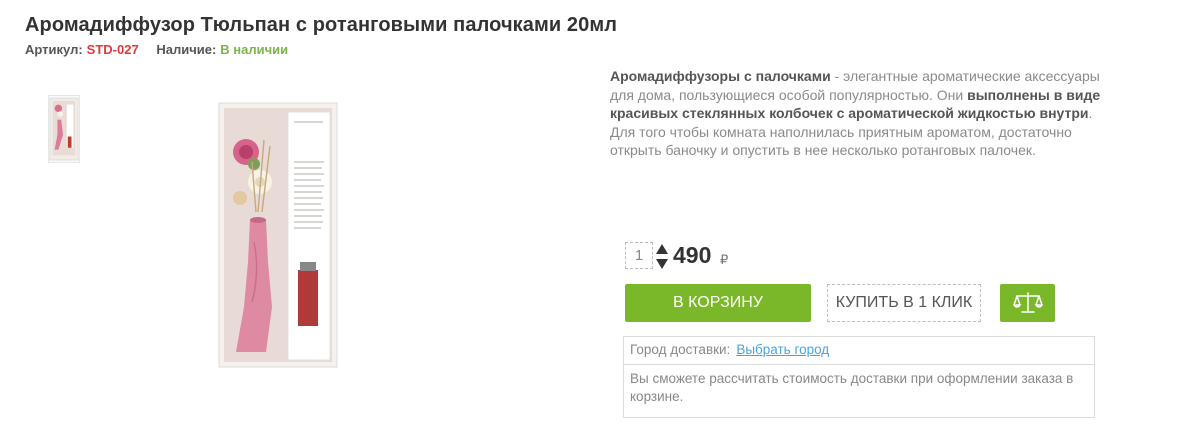 This screenshot has width=1200, height=443. I want to click on currency-symbol: ₽, so click(724, 259).